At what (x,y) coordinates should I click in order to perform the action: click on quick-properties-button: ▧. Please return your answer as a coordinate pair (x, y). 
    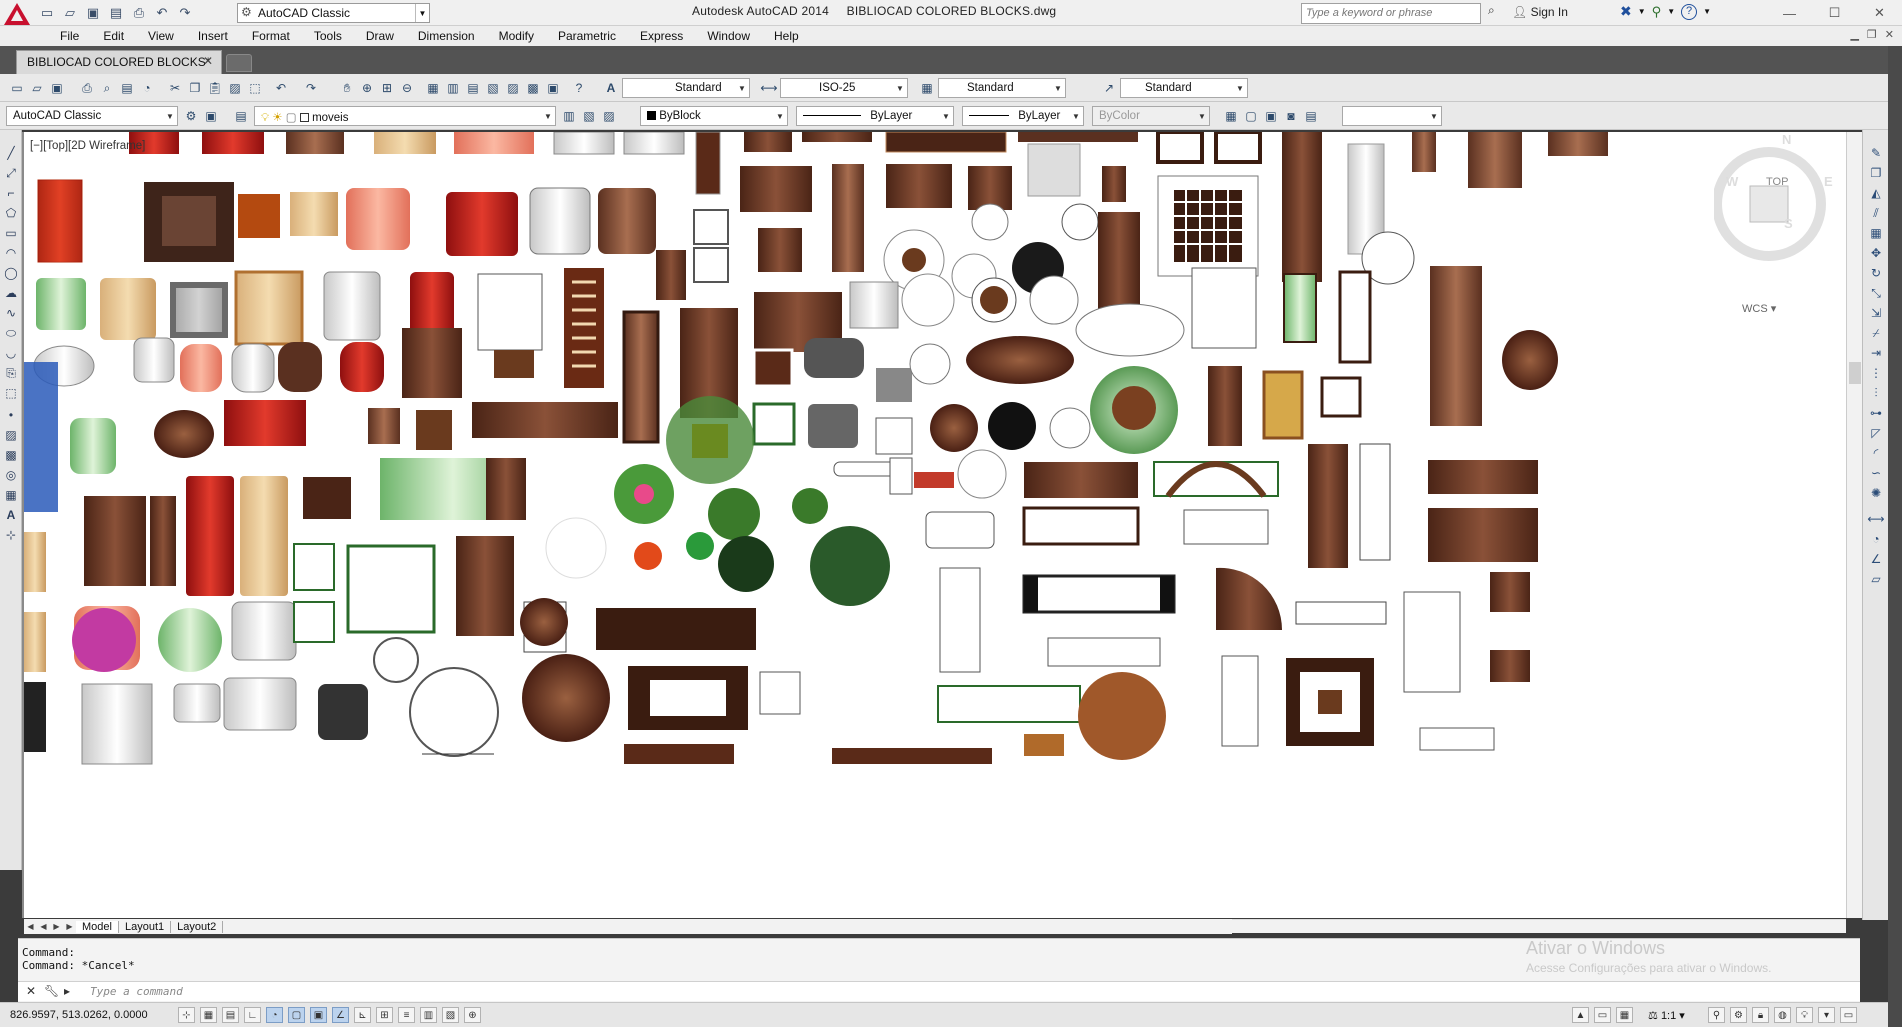
    Looking at the image, I should click on (450, 1015).